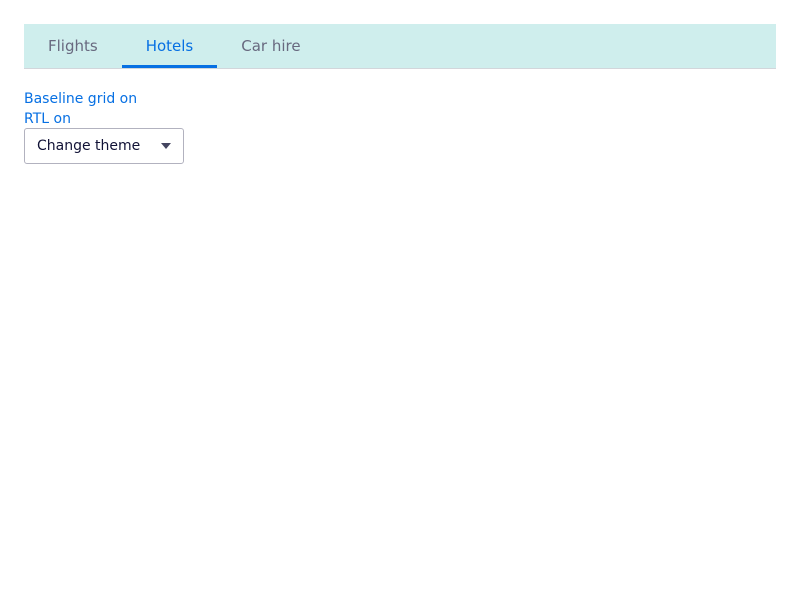  Describe the element at coordinates (80, 99) in the screenshot. I see `baseline-grid-toggle-link: Baseline grid on` at that location.